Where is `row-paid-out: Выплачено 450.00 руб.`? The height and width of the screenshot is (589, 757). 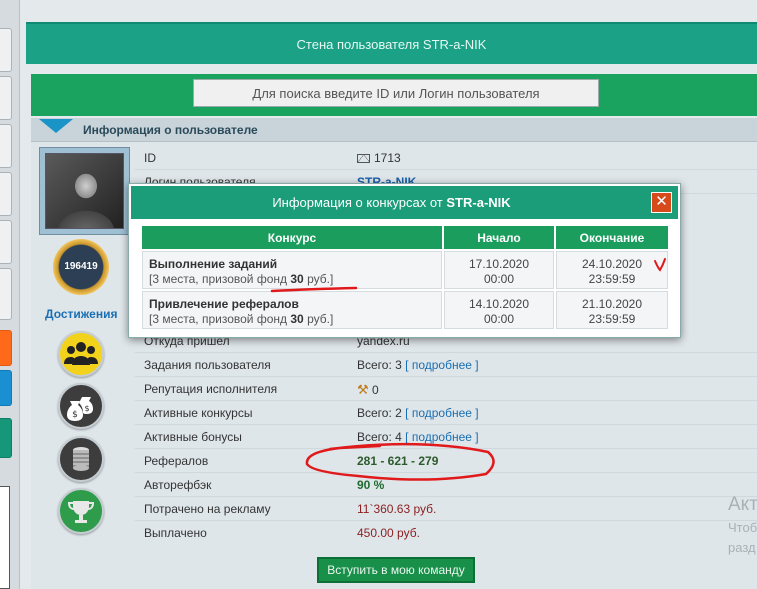 row-paid-out: Выплачено 450.00 руб. is located at coordinates (446, 533).